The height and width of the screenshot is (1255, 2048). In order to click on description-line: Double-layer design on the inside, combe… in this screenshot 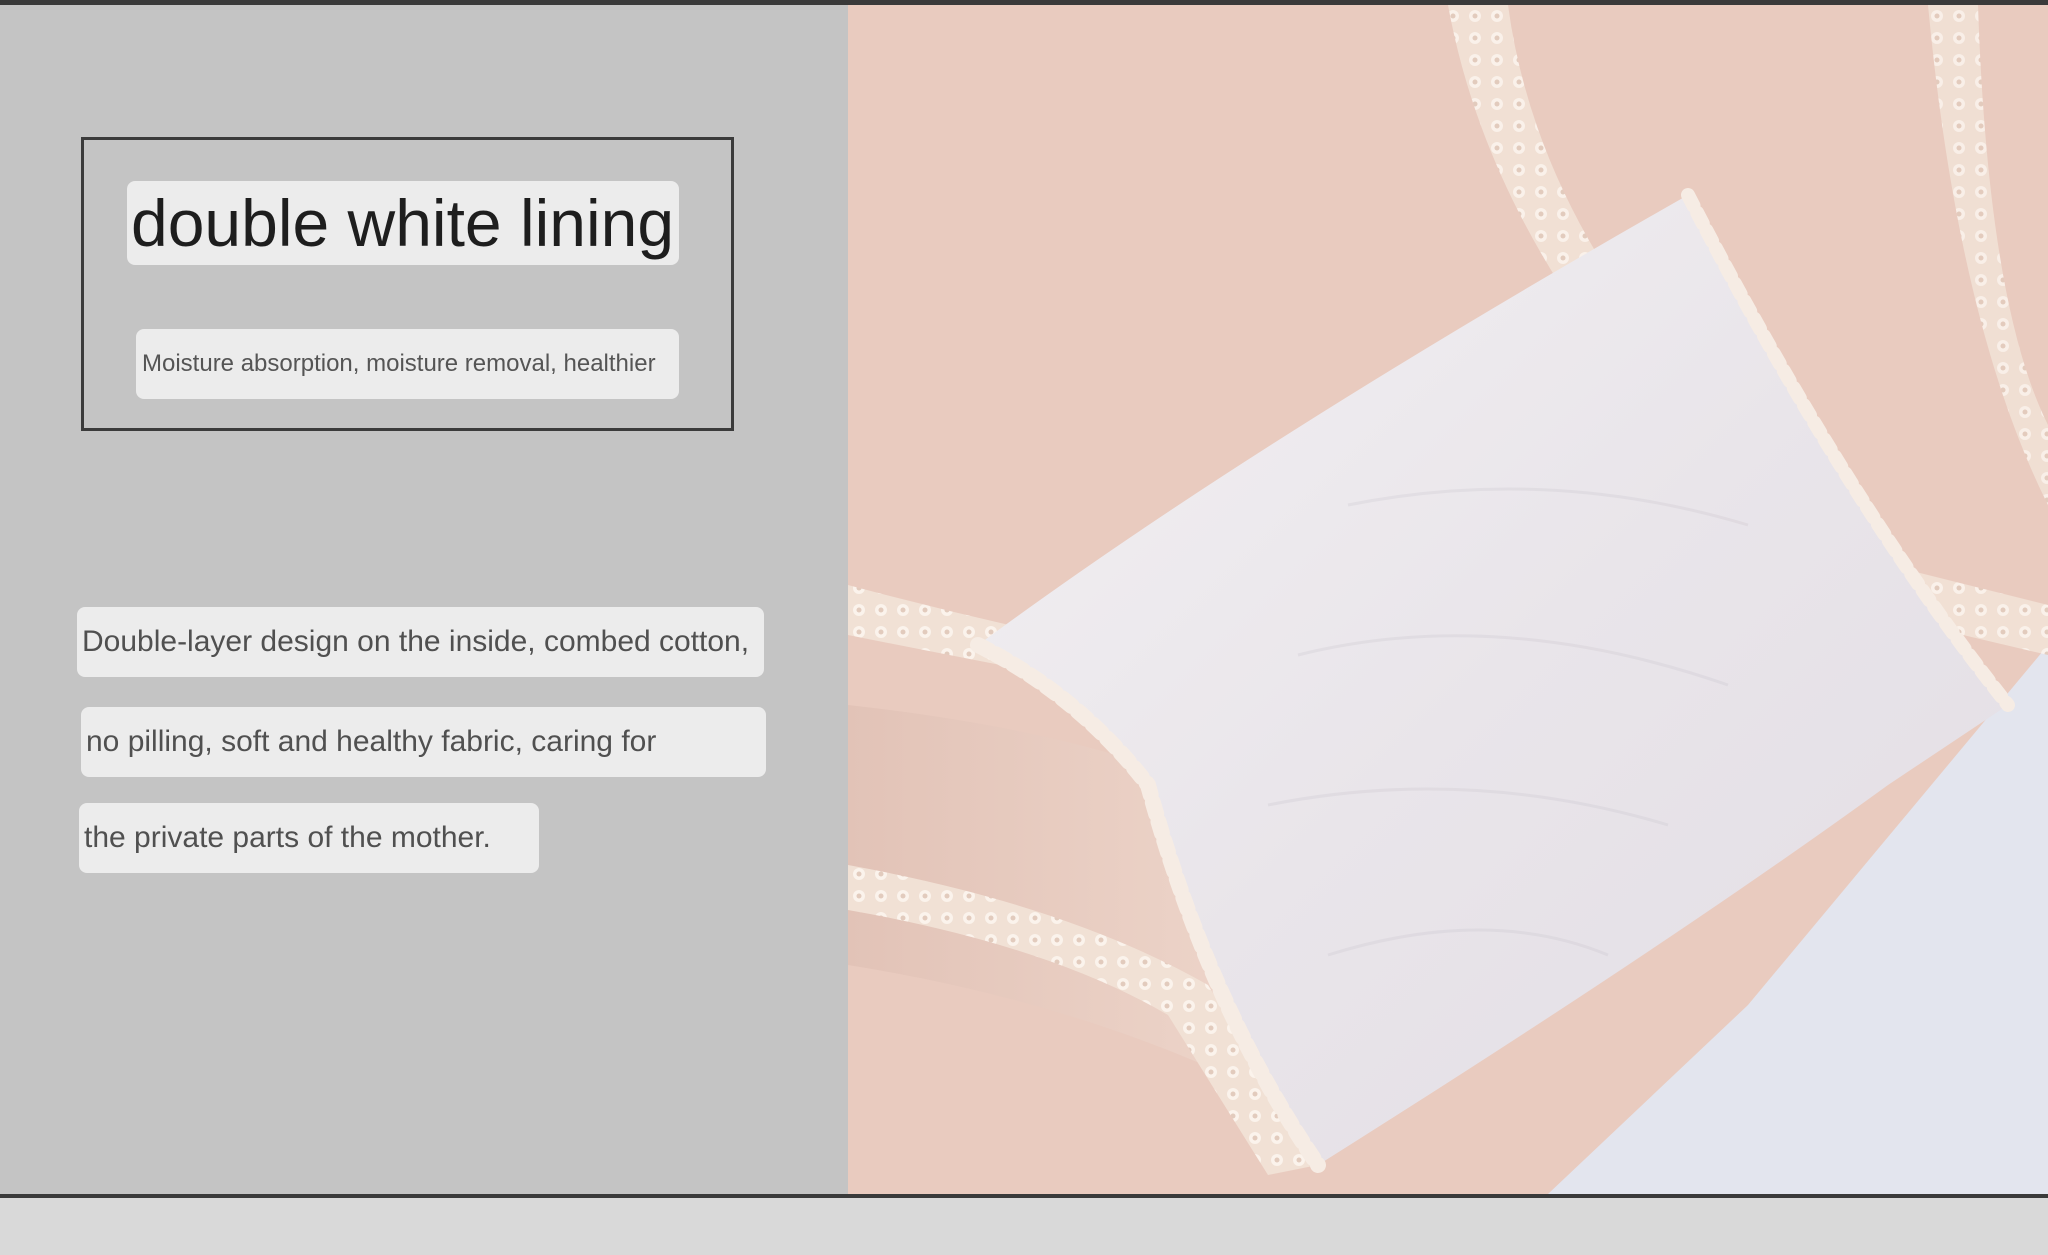, I will do `click(420, 642)`.